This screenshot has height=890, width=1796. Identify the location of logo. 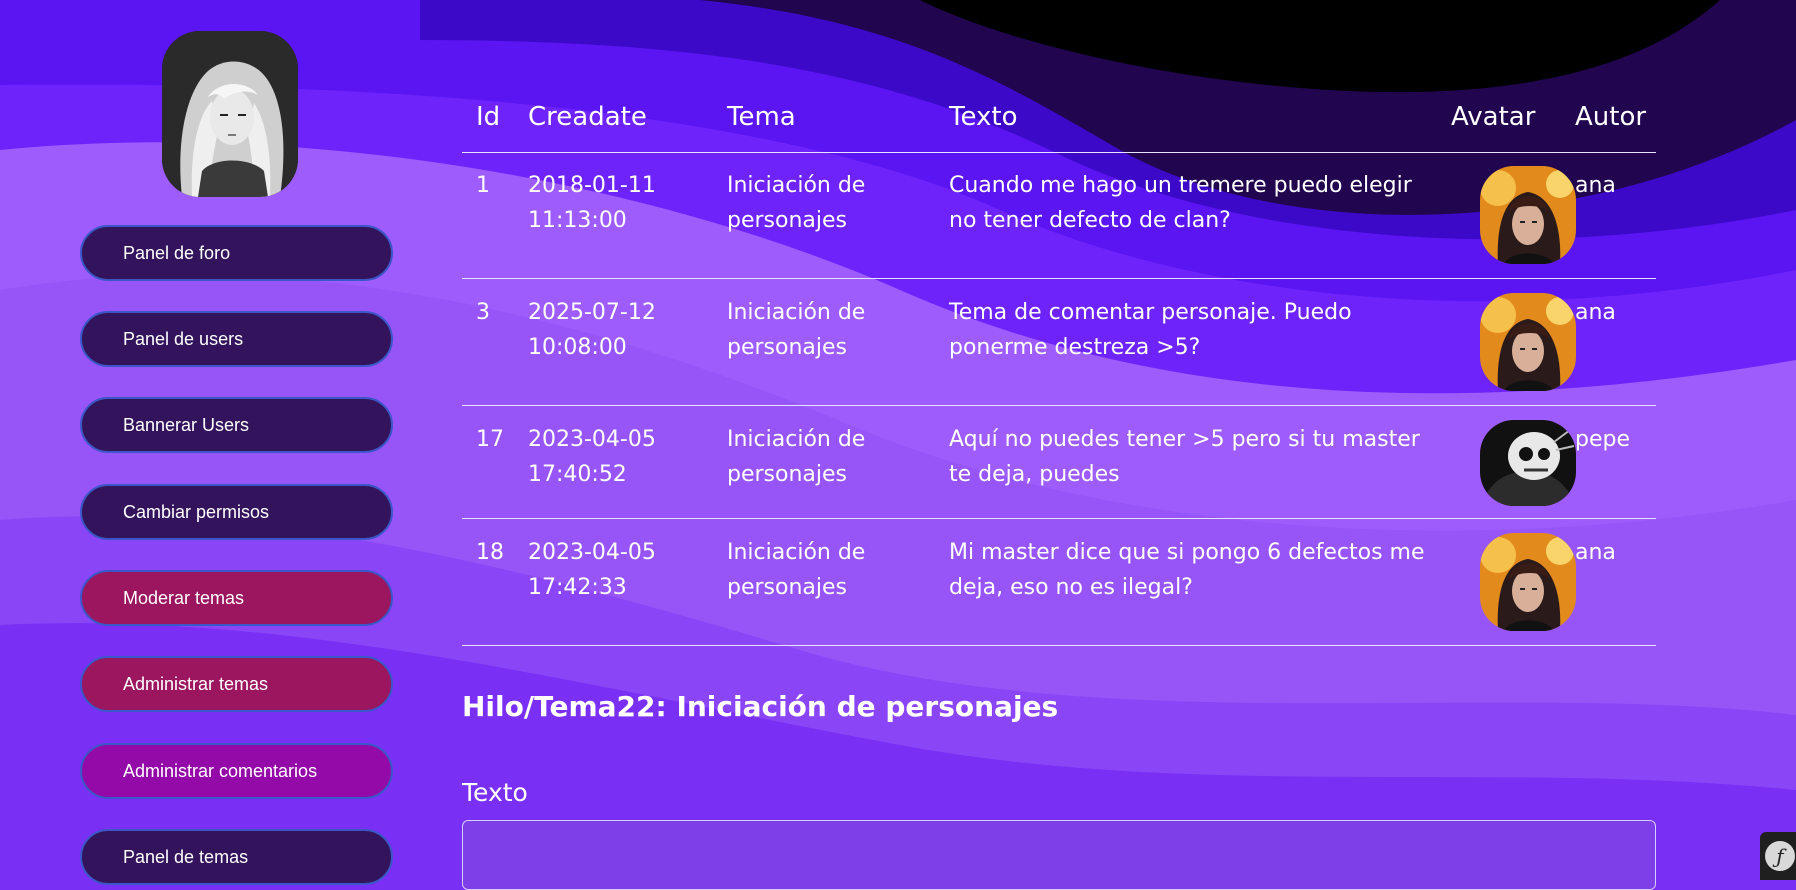
(230, 114).